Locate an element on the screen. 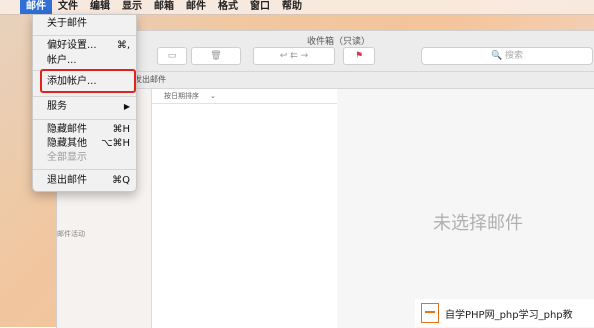  menu-help: 帮助 is located at coordinates (292, 7).